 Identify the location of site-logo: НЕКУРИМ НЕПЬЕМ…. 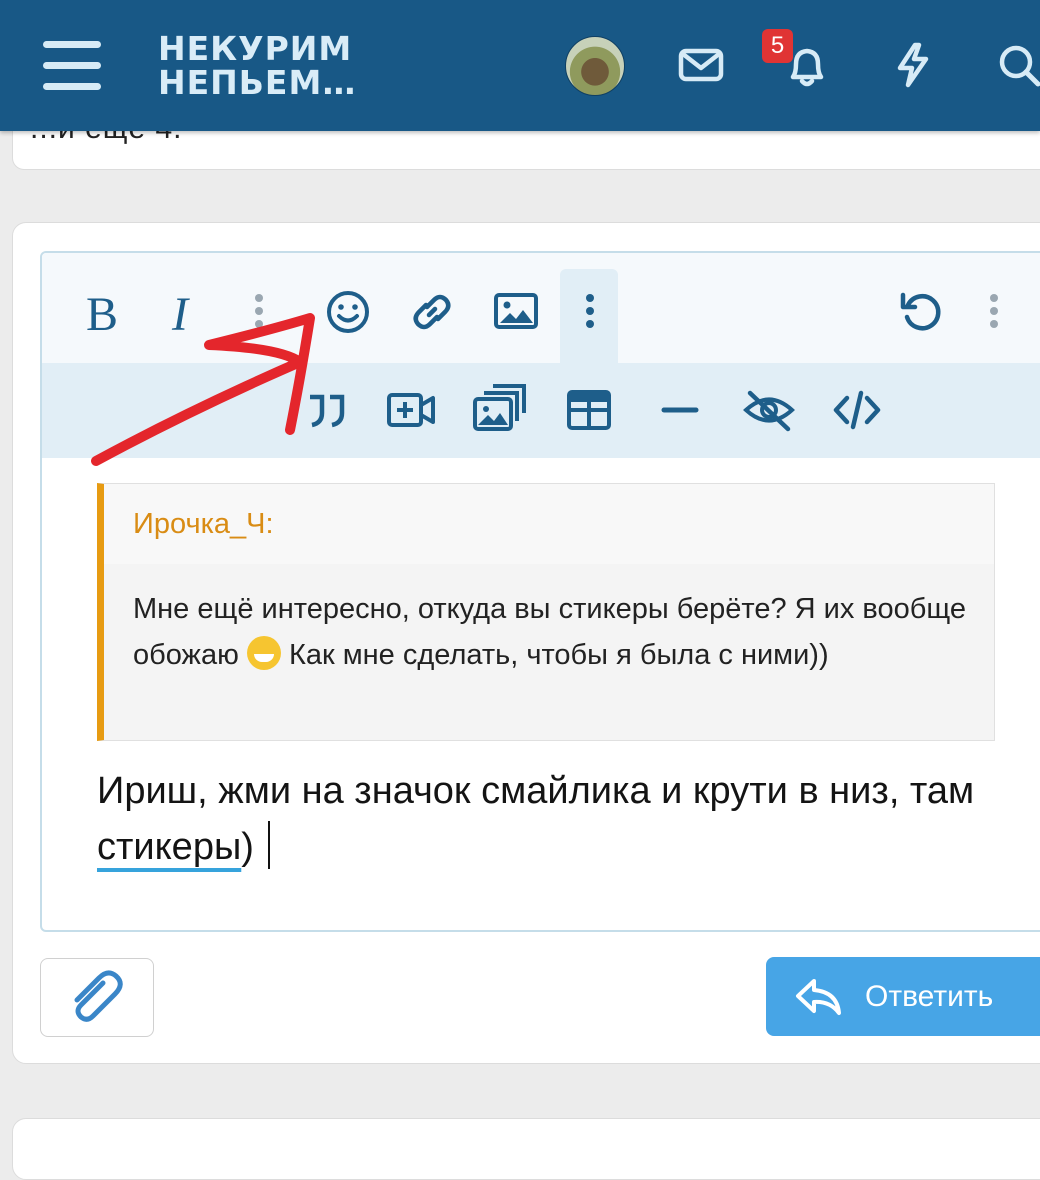
(257, 66).